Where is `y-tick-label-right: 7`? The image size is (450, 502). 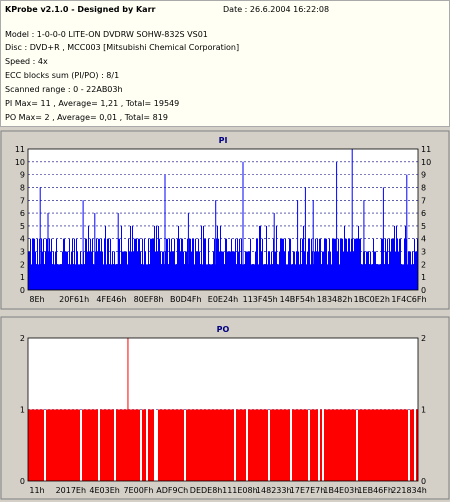
y-tick-label-right: 7 is located at coordinates (423, 200).